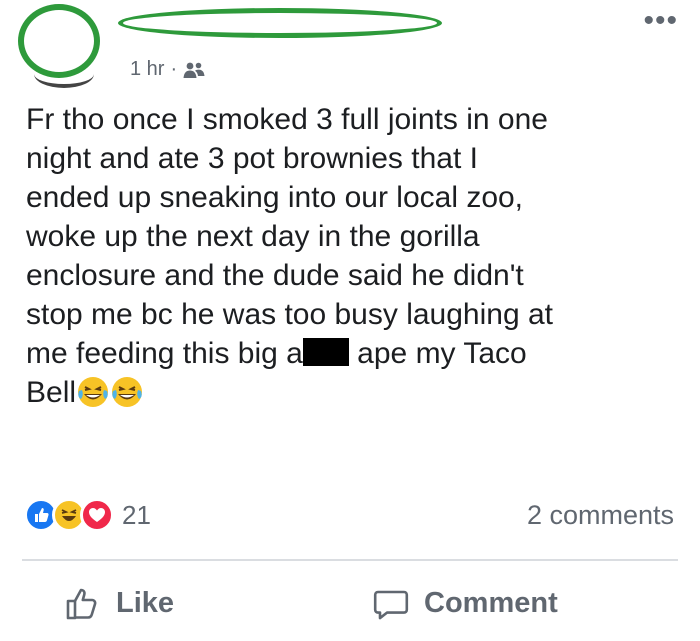 The width and height of the screenshot is (700, 641). I want to click on action-divider, so click(350, 560).